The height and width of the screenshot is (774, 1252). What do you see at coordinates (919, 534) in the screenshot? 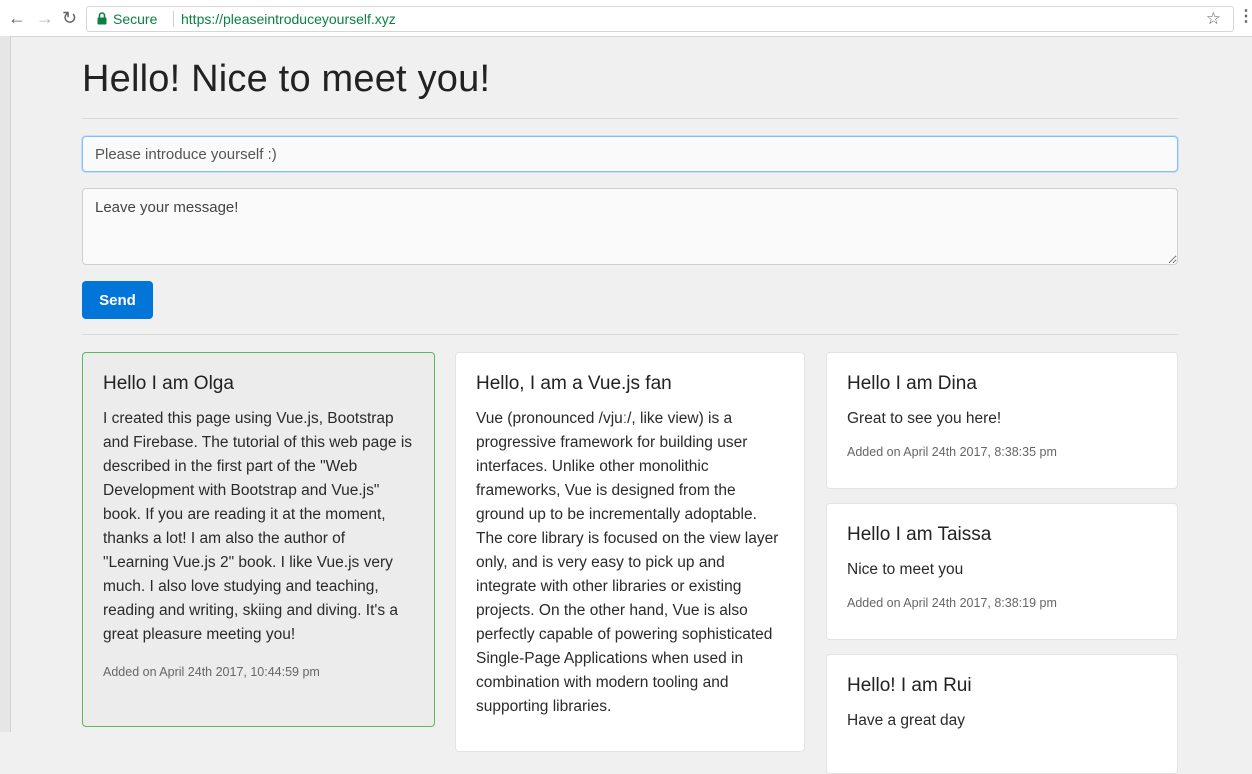
I see `card-title: Hello I am Taissa` at bounding box center [919, 534].